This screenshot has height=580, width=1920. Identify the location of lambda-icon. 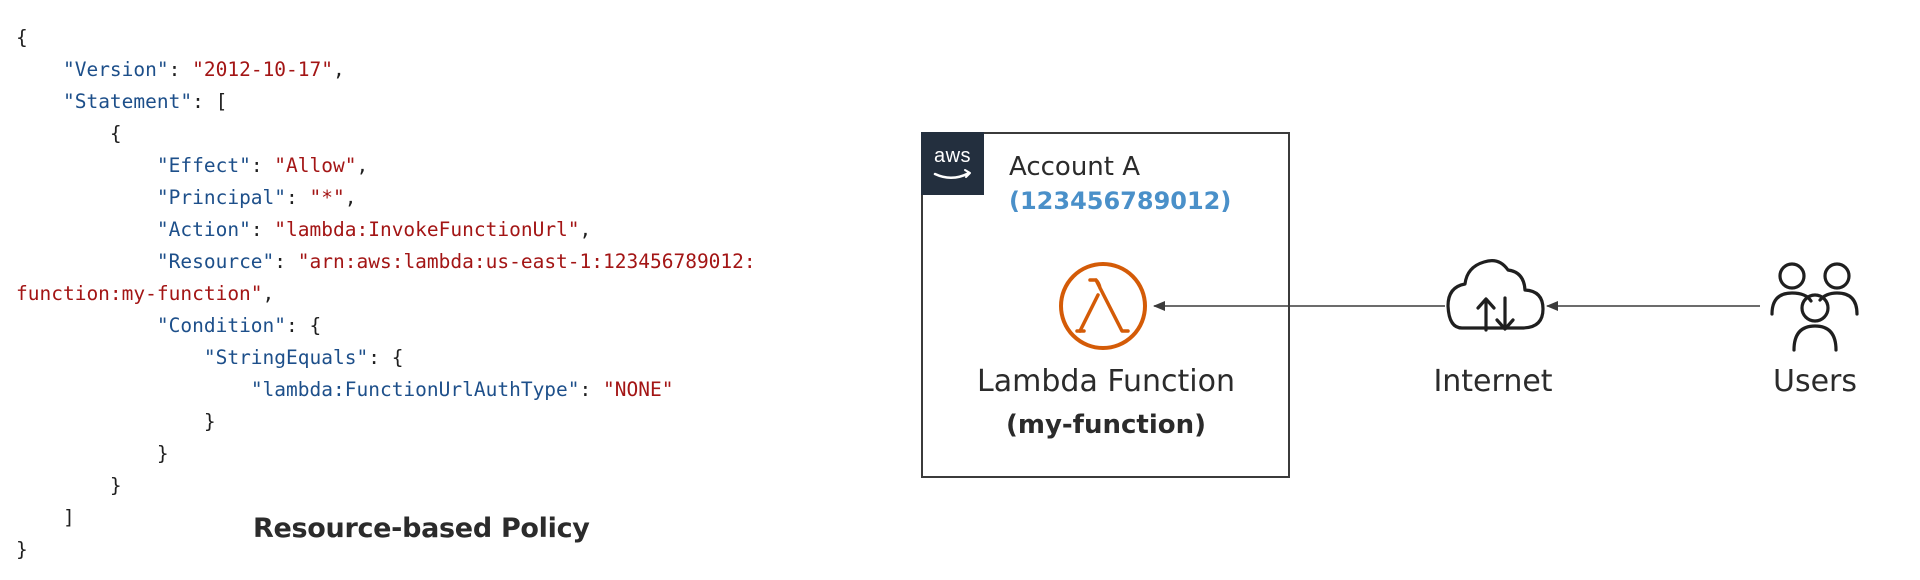
(1103, 306).